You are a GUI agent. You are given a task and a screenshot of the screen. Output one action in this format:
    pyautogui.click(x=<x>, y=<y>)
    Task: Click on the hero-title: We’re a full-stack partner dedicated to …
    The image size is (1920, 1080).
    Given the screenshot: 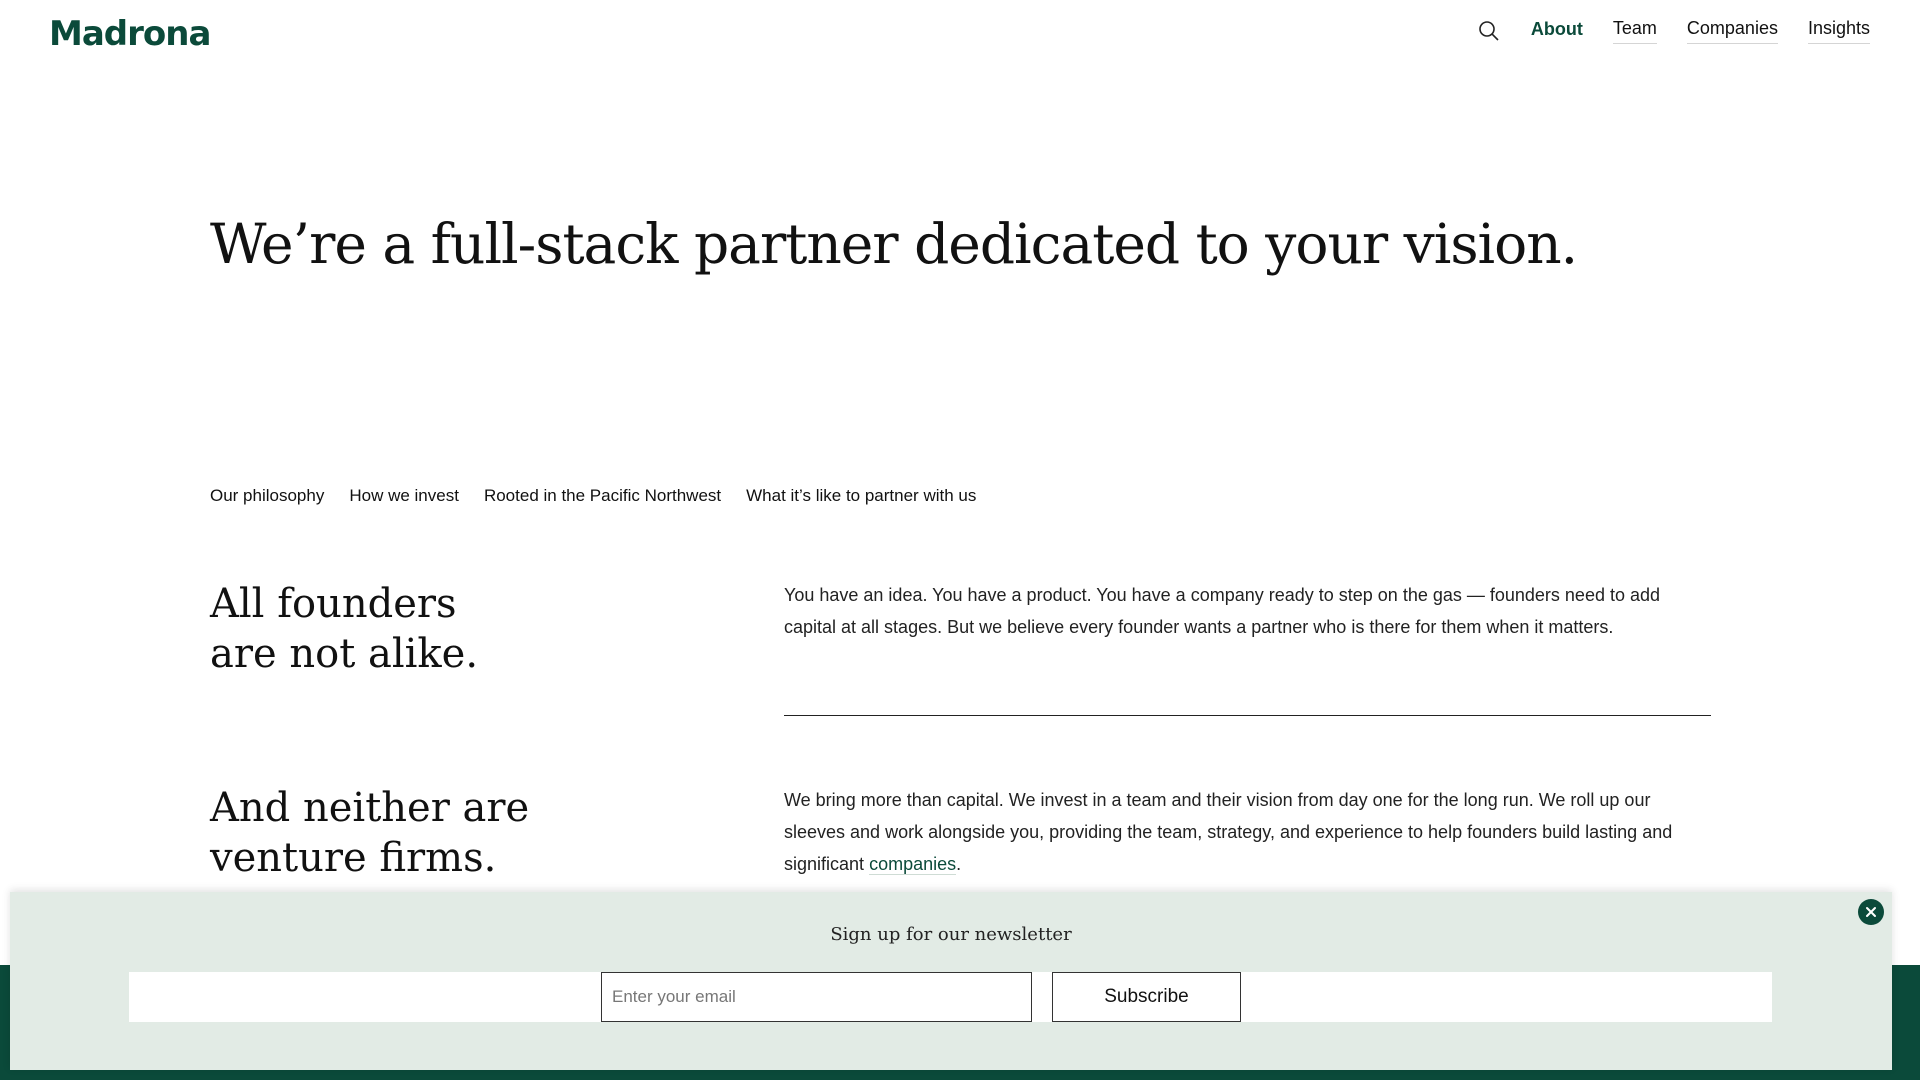 What is the action you would take?
    pyautogui.click(x=894, y=244)
    